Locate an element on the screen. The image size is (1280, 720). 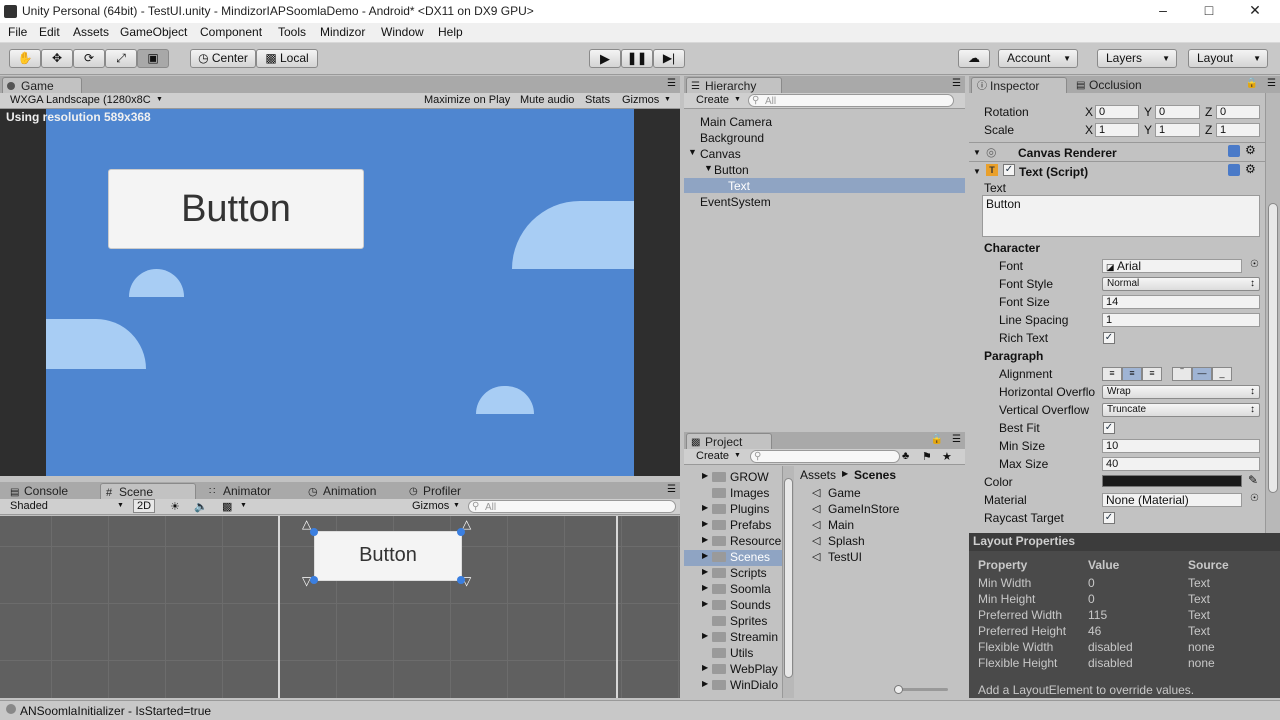
play-button: ▶ is located at coordinates (605, 58).